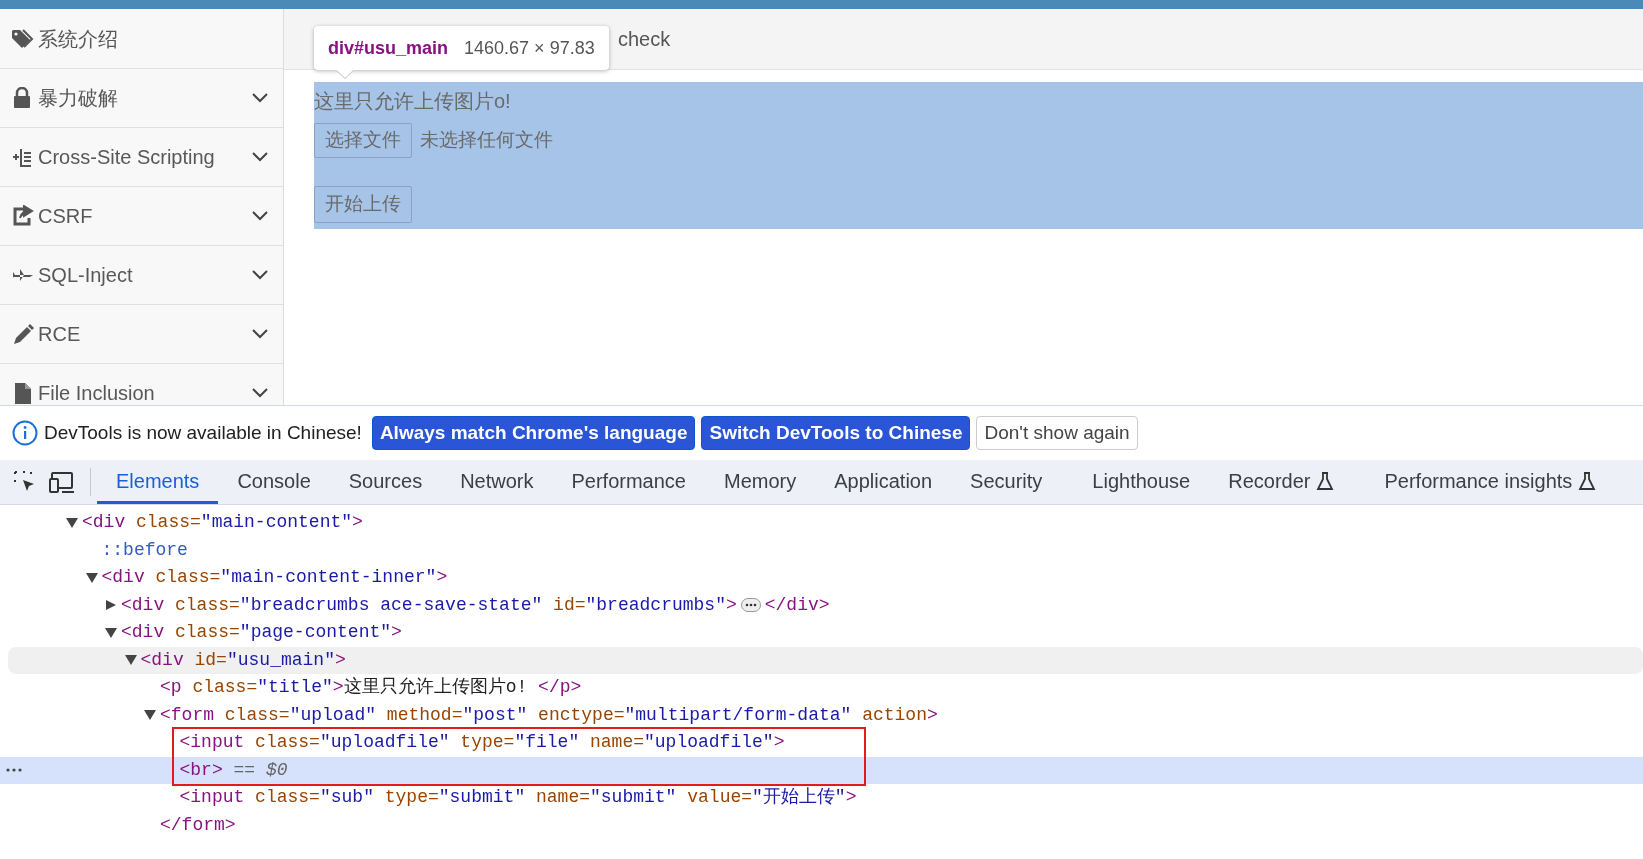 The height and width of the screenshot is (859, 1643). I want to click on sidebar-label: 系统介绍, so click(78, 39).